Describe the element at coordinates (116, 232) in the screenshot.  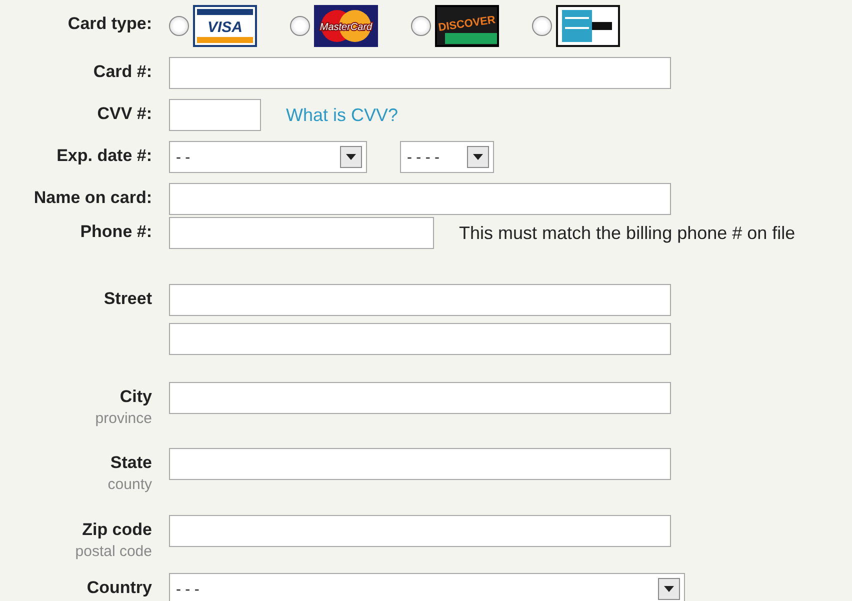
I see `field-label: Phone #:` at that location.